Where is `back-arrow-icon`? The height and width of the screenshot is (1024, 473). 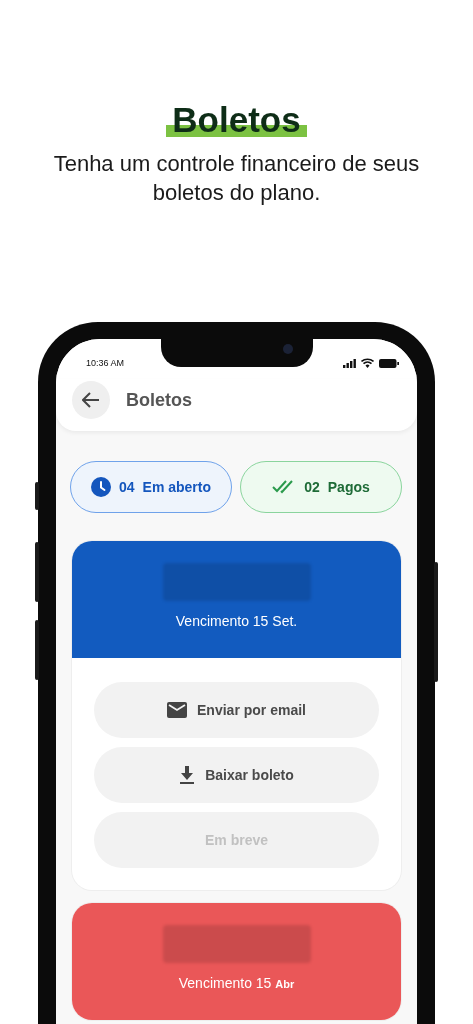
back-arrow-icon is located at coordinates (91, 400).